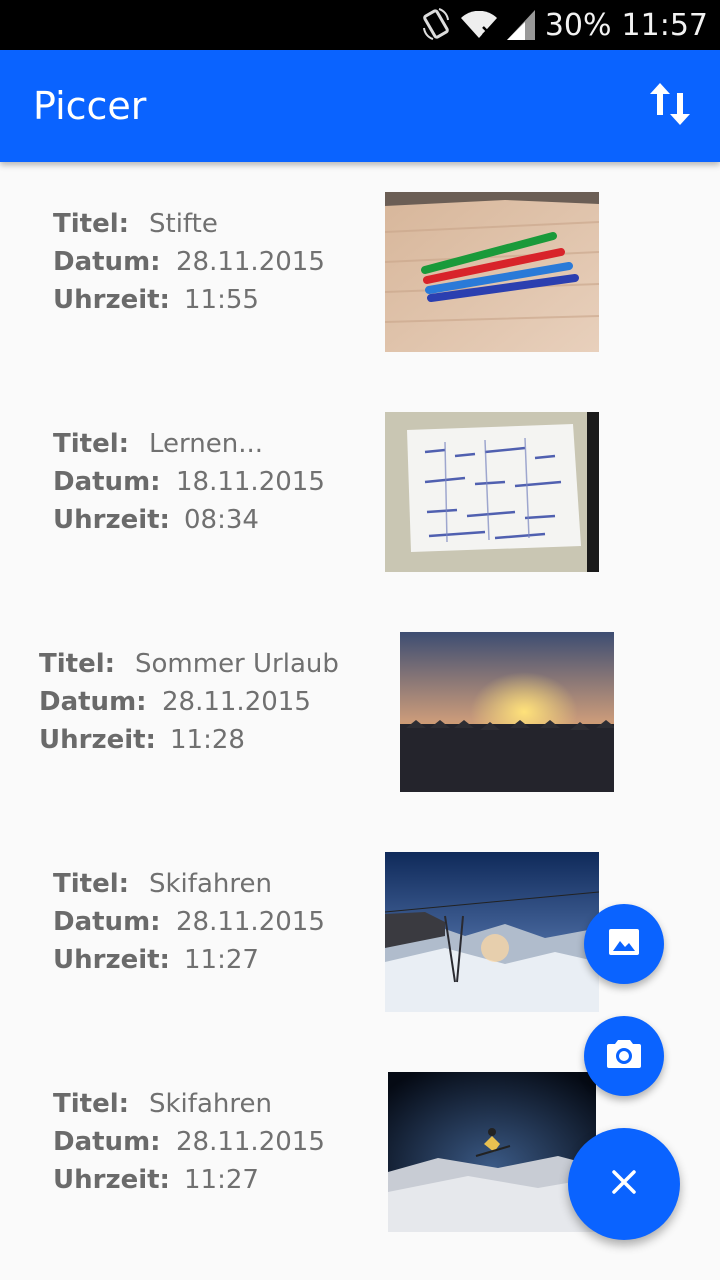 Image resolution: width=720 pixels, height=1280 pixels. What do you see at coordinates (221, 300) in the screenshot?
I see `item-time: 11:55` at bounding box center [221, 300].